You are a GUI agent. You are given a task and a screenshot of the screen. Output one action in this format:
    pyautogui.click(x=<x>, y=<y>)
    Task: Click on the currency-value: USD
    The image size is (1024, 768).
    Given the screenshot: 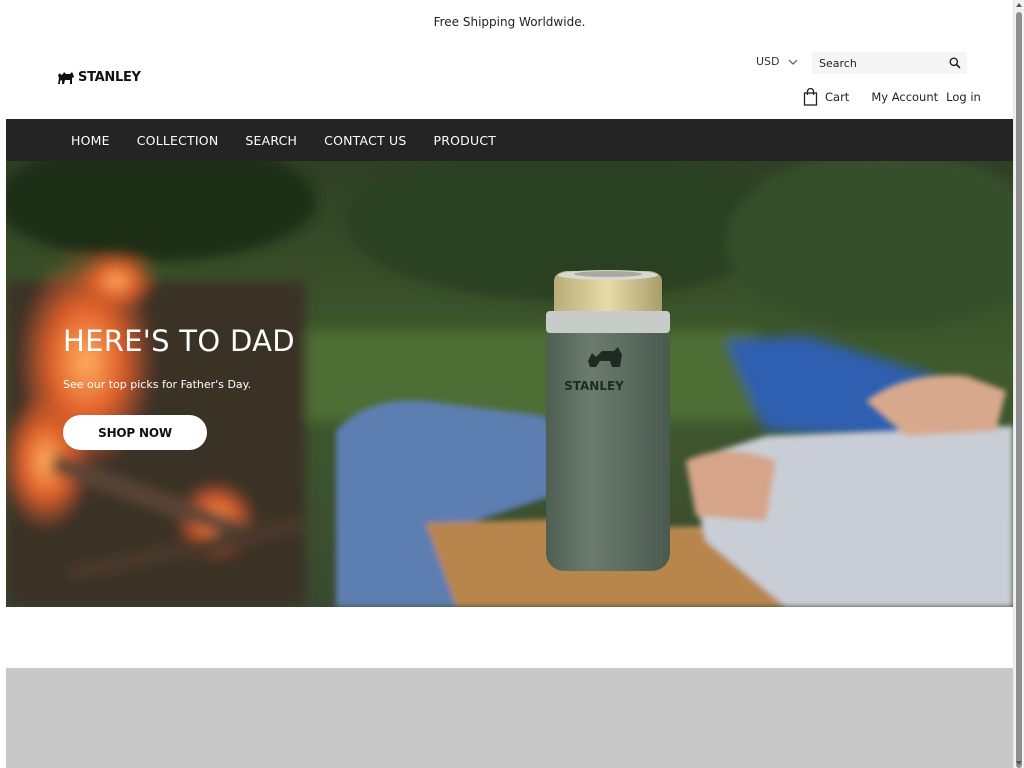 What is the action you would take?
    pyautogui.click(x=768, y=61)
    